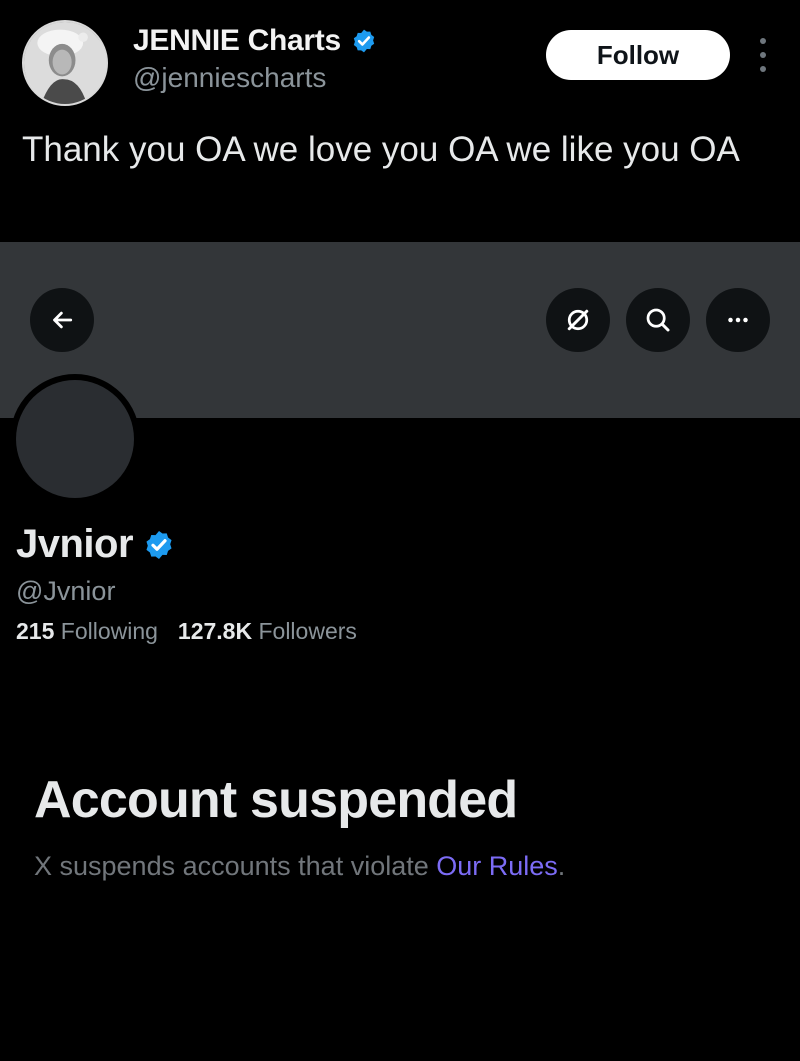 This screenshot has height=1061, width=800. What do you see at coordinates (109, 631) in the screenshot?
I see `following-label: Following` at bounding box center [109, 631].